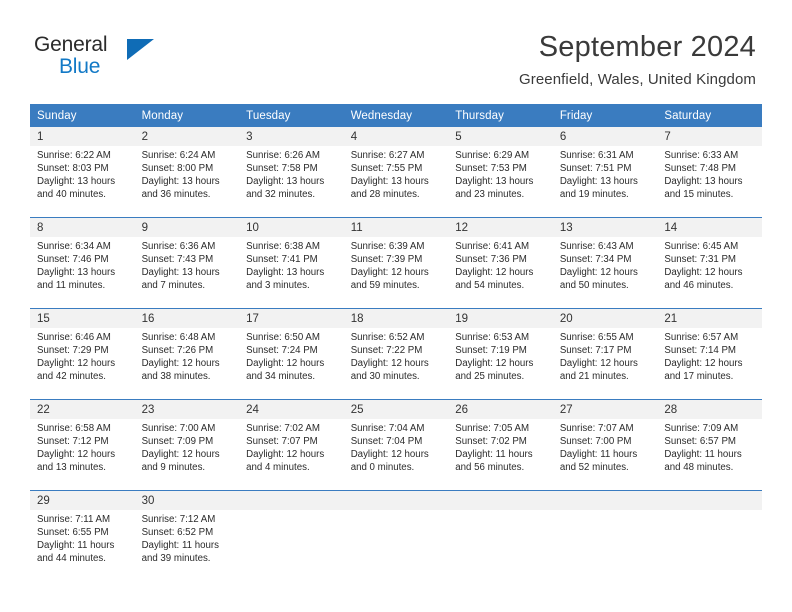 This screenshot has height=612, width=792. Describe the element at coordinates (699, 286) in the screenshot. I see `daylight-text-cont: and 46 minutes.` at that location.